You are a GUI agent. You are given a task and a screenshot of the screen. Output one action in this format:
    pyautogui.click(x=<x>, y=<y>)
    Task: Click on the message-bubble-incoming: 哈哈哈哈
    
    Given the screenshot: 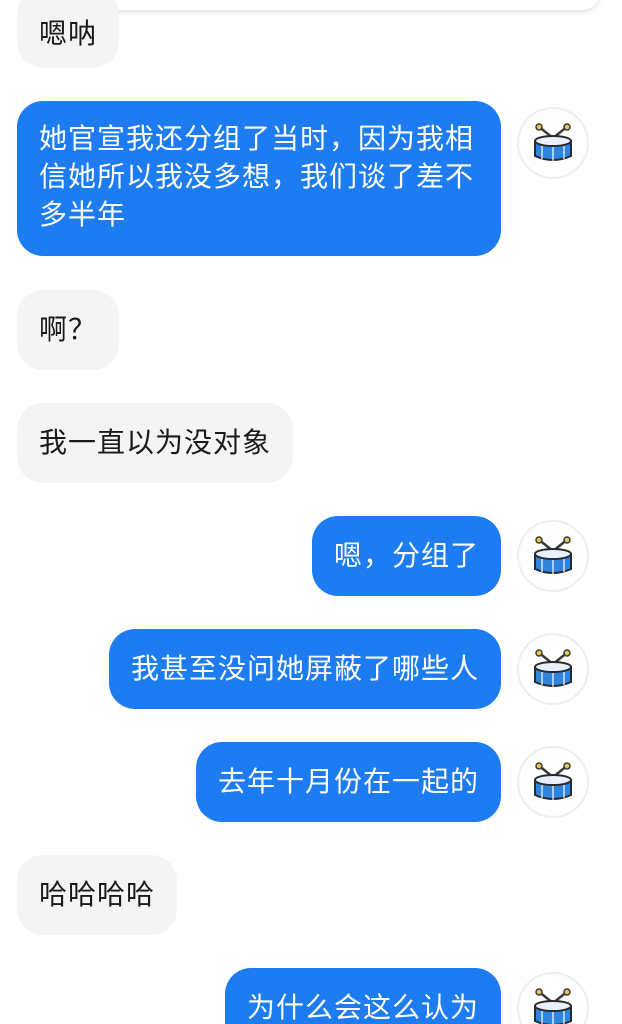 What is the action you would take?
    pyautogui.click(x=97, y=895)
    